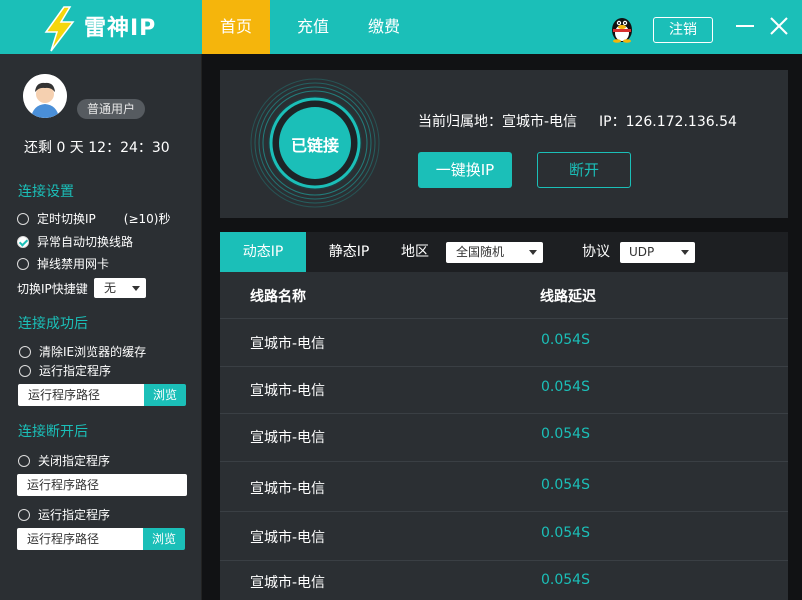 The height and width of the screenshot is (600, 802). I want to click on nav-payment: 缴费, so click(384, 27).